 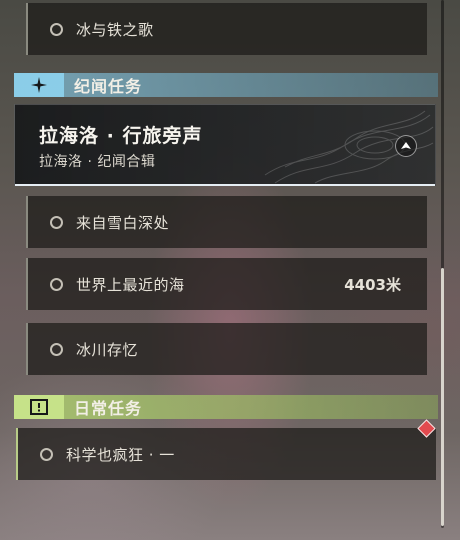 I want to click on scrollbar-thumb, so click(x=442, y=397).